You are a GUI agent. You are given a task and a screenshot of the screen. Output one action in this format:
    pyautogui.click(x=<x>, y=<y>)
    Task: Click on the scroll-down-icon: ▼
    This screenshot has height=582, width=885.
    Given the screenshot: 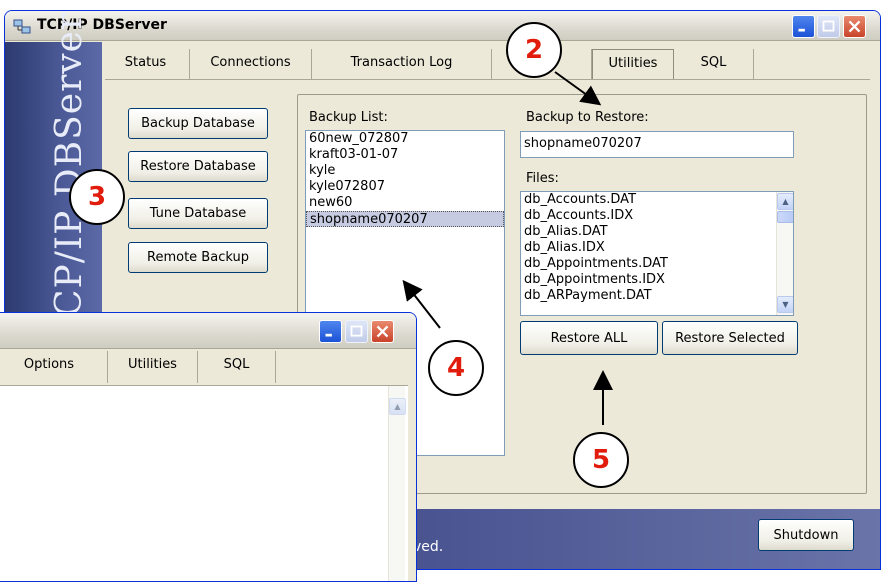 What is the action you would take?
    pyautogui.click(x=785, y=304)
    